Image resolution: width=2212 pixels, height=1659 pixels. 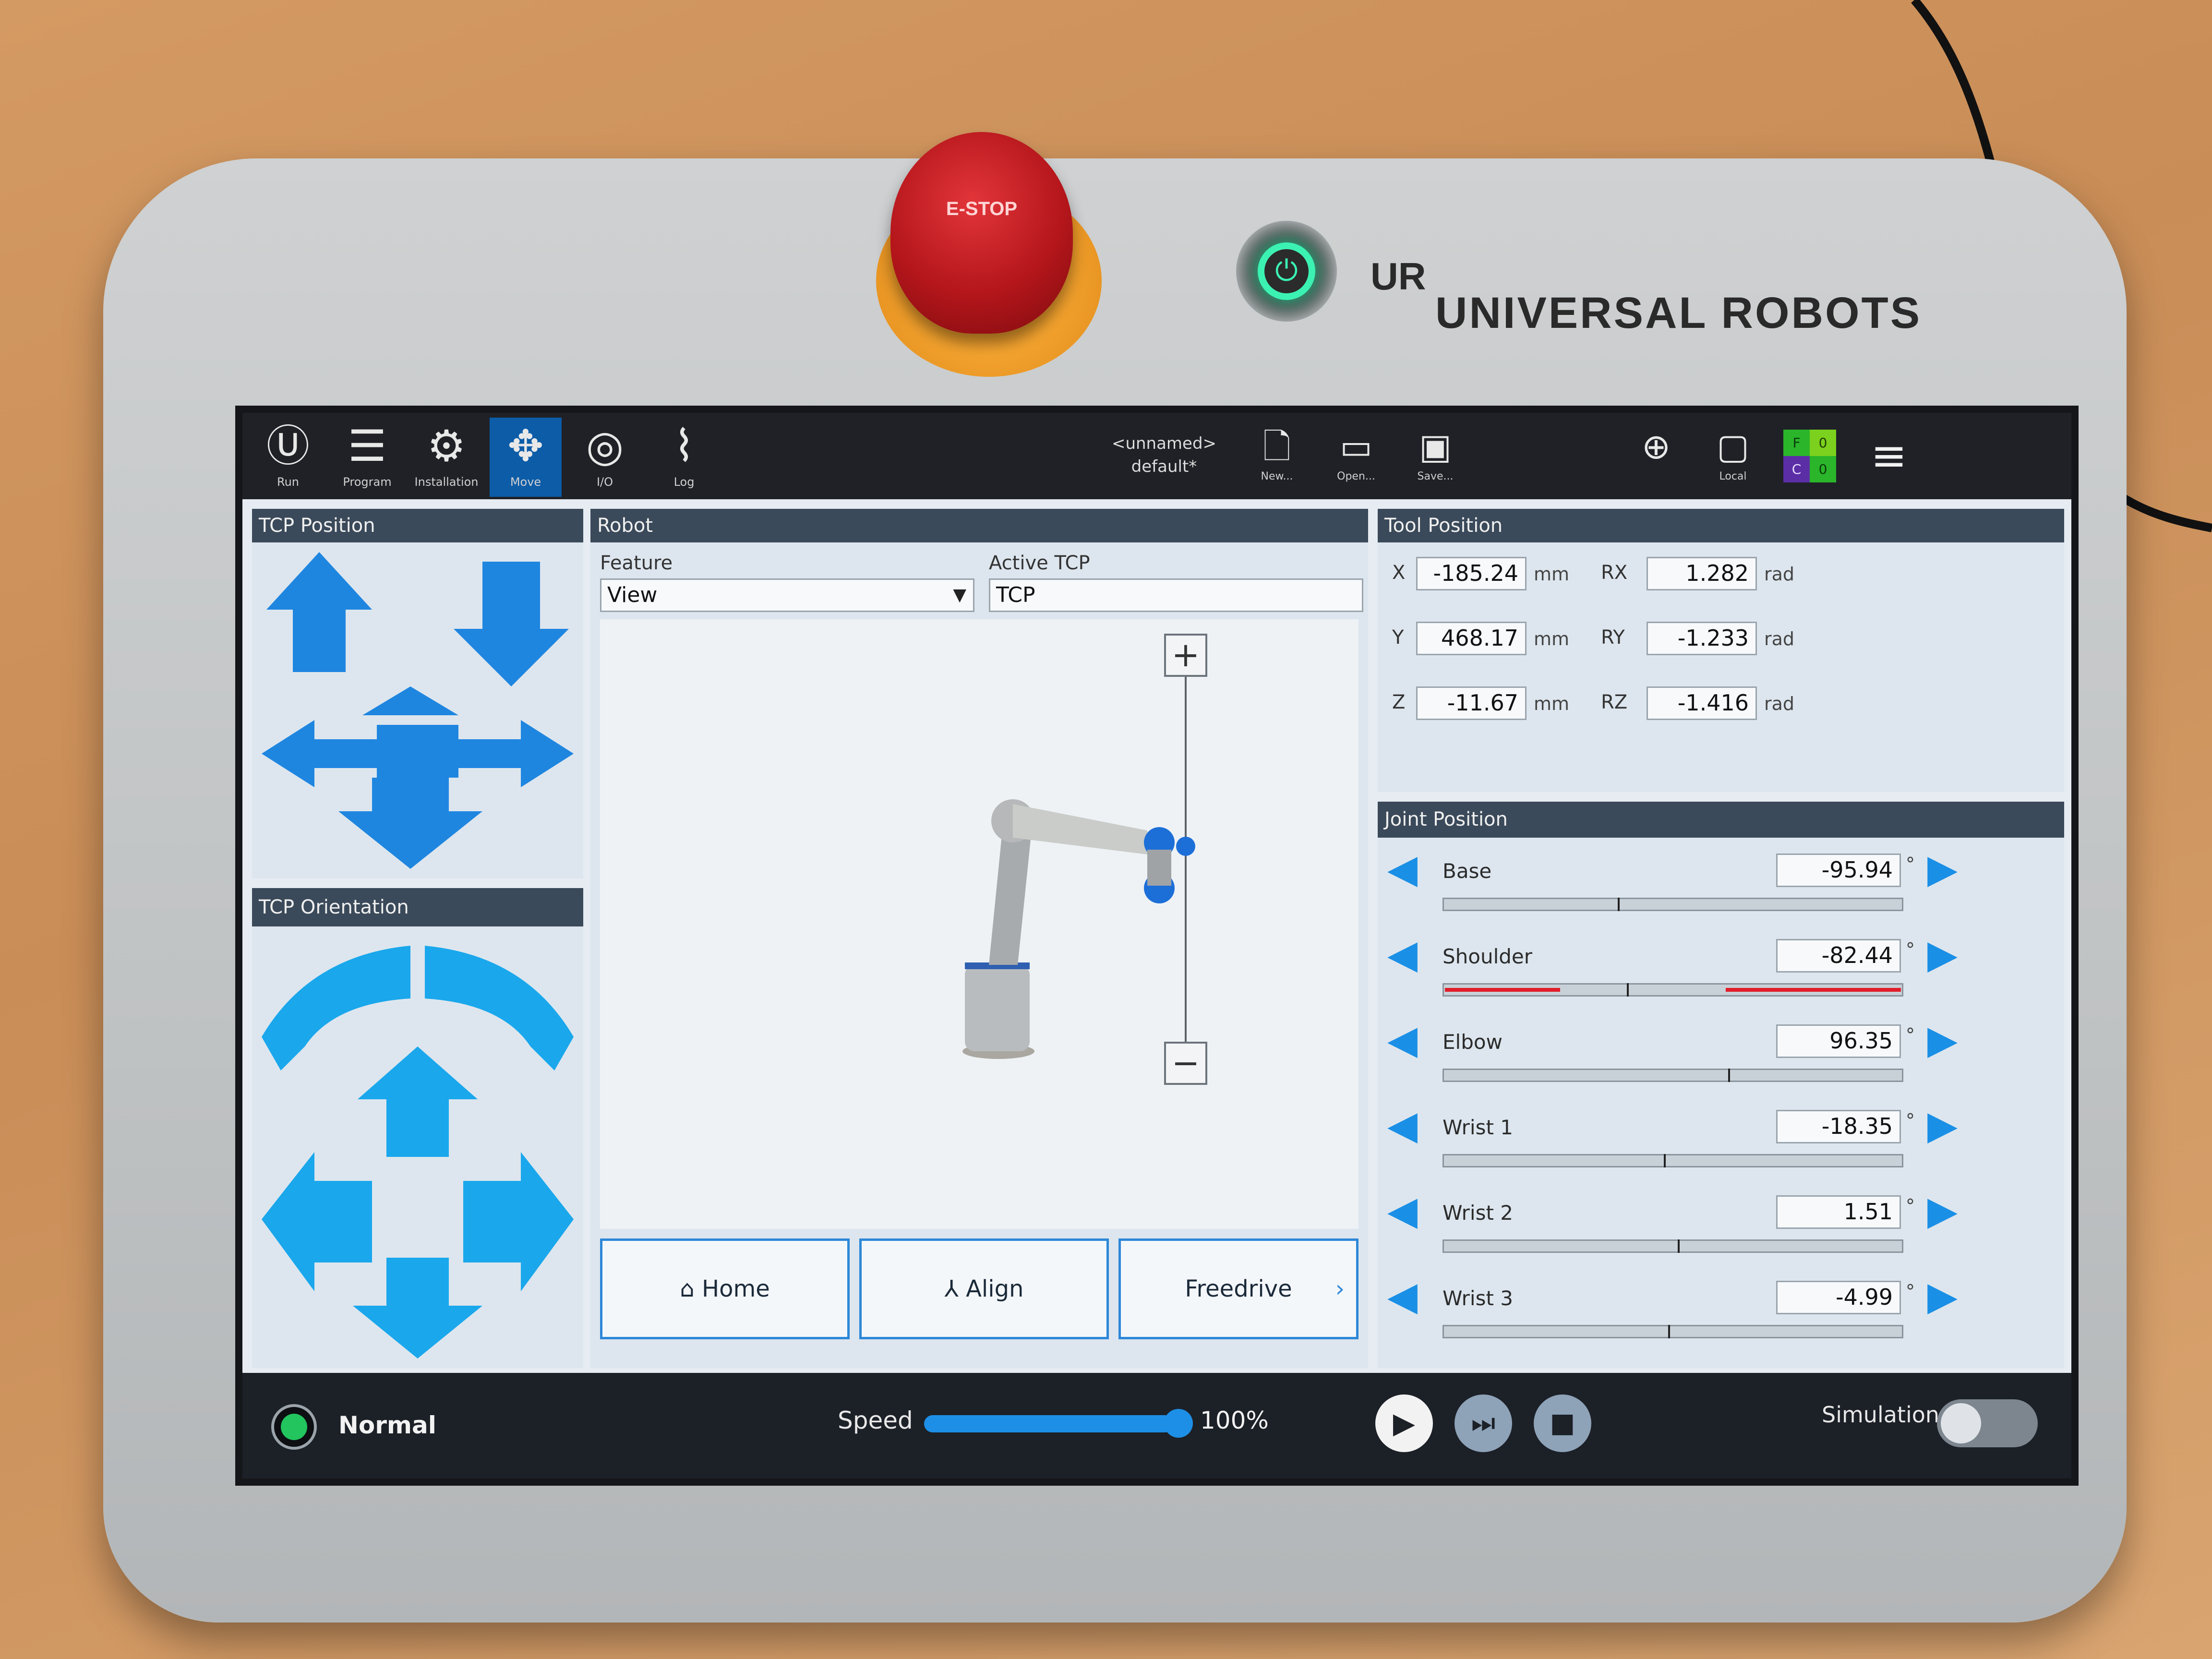 I want to click on play-button: ▶, so click(x=1404, y=1423).